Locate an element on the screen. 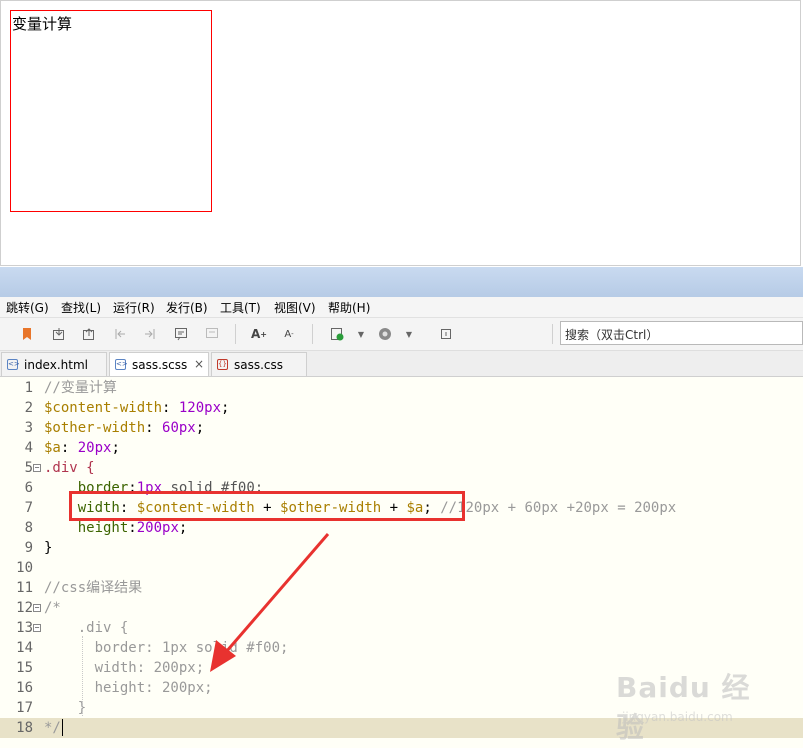 The height and width of the screenshot is (748, 803). tab-label: sass.scss is located at coordinates (160, 365).